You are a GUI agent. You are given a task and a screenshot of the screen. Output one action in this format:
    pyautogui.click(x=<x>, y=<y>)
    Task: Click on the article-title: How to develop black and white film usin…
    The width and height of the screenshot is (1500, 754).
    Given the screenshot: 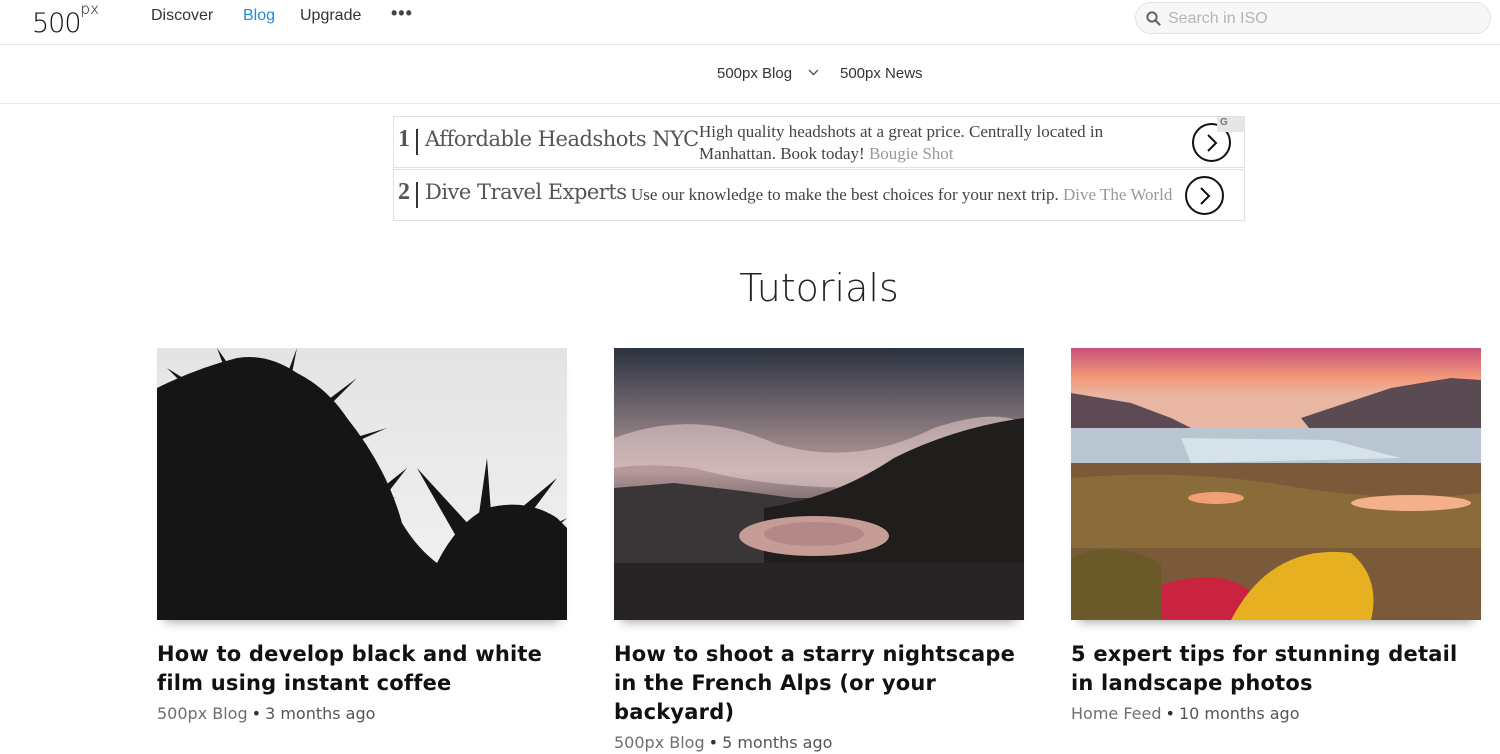 What is the action you would take?
    pyautogui.click(x=362, y=669)
    